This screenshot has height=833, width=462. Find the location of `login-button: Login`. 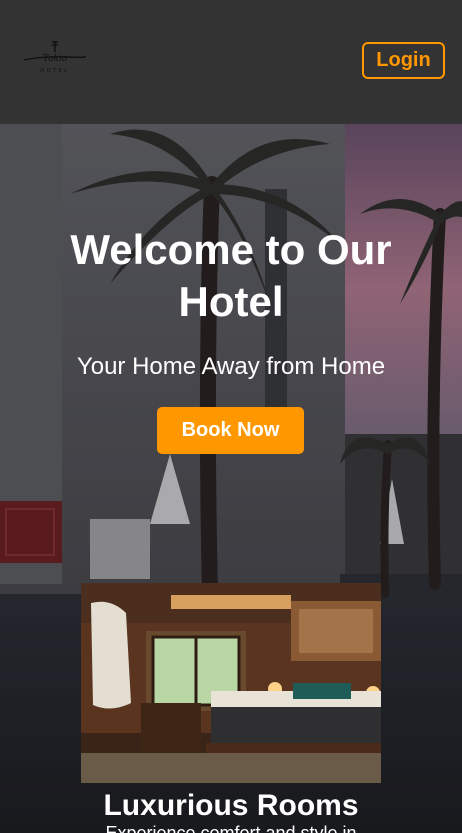

login-button: Login is located at coordinates (403, 60).